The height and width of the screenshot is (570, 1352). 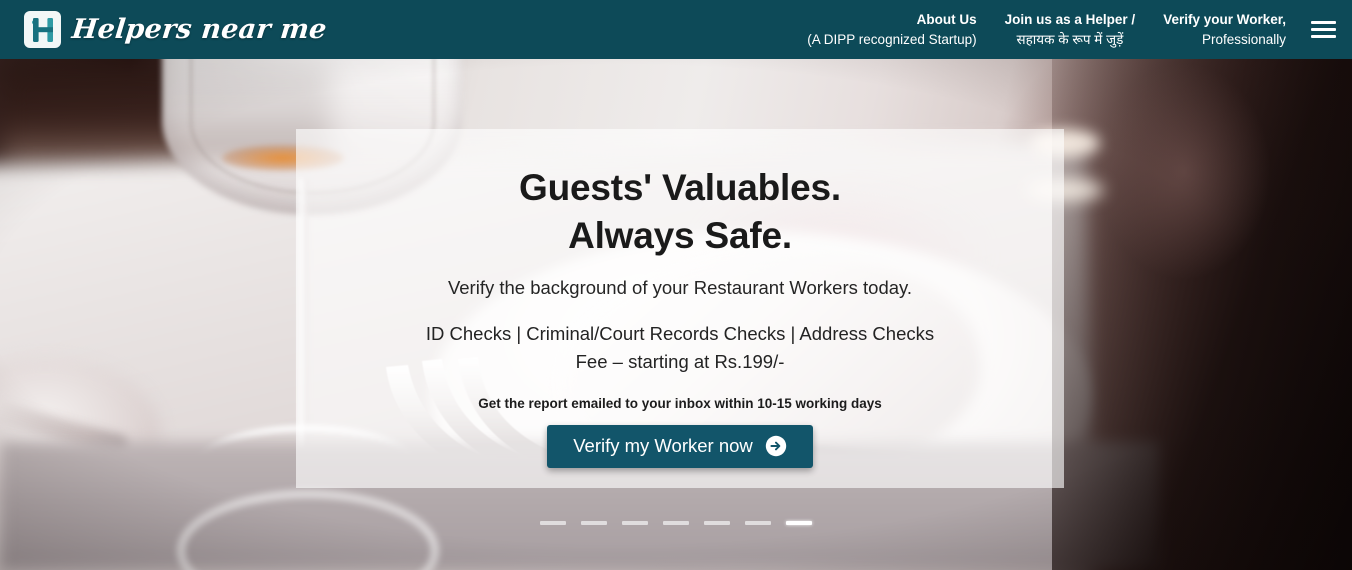 What do you see at coordinates (891, 29) in the screenshot?
I see `nav-item-about-us: About Us (A DIPP recognized Startup)` at bounding box center [891, 29].